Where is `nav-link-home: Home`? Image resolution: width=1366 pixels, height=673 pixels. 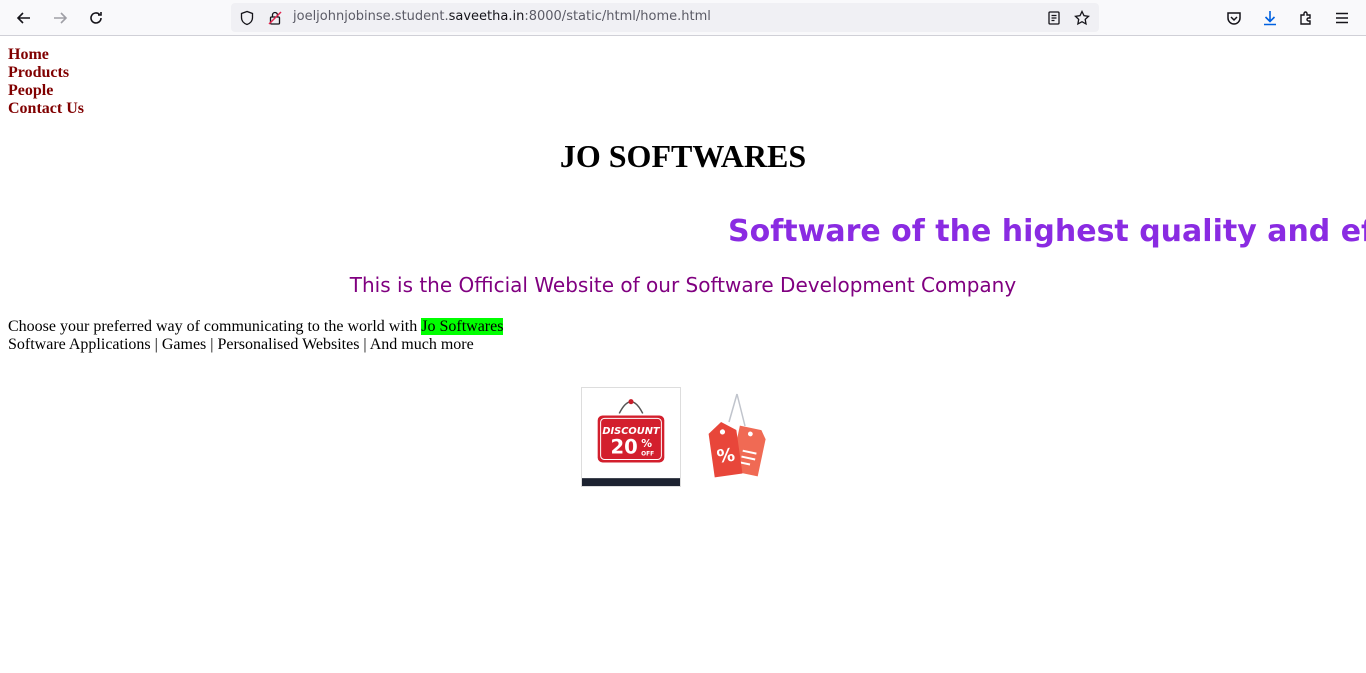 nav-link-home: Home is located at coordinates (46, 55).